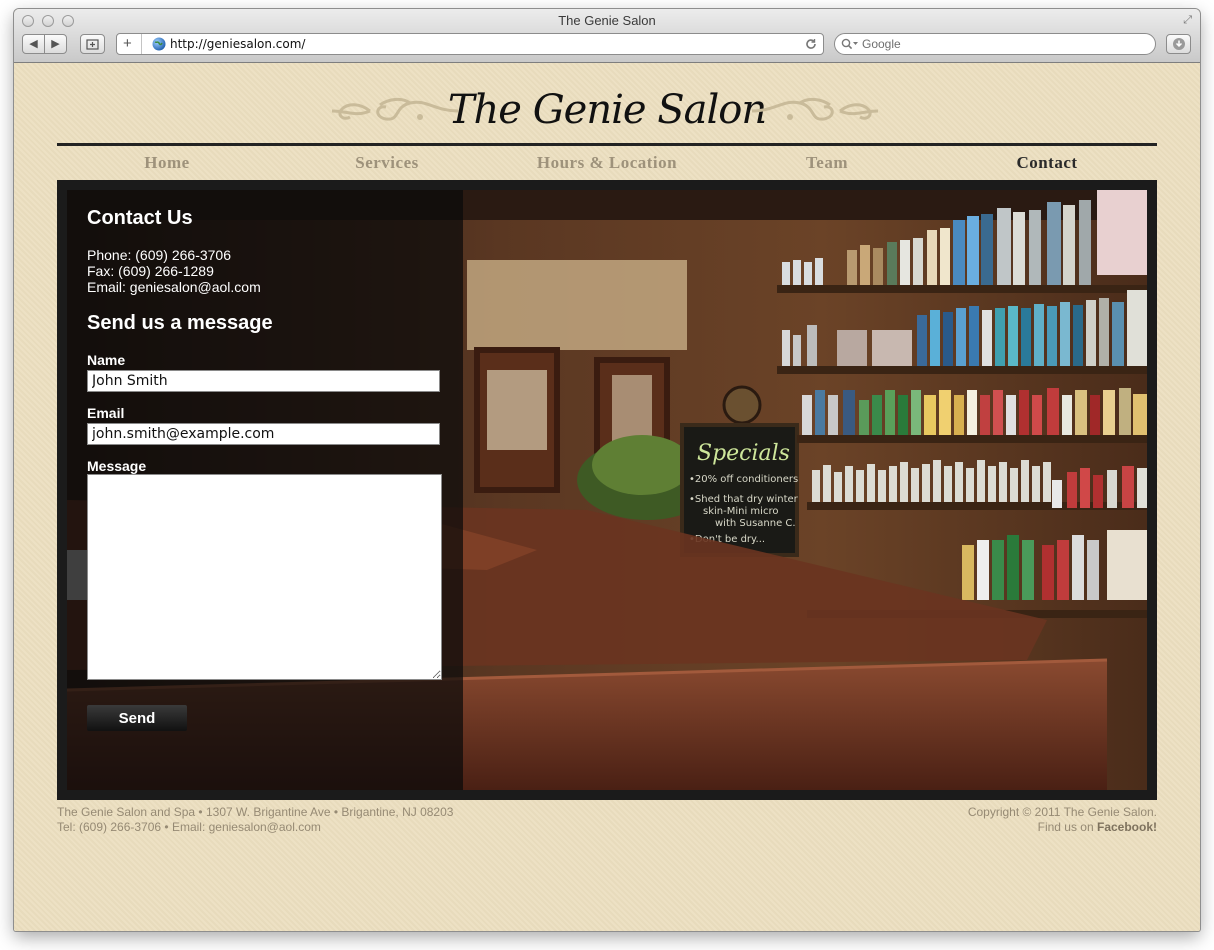  What do you see at coordinates (106, 413) in the screenshot?
I see `email-label: Email` at bounding box center [106, 413].